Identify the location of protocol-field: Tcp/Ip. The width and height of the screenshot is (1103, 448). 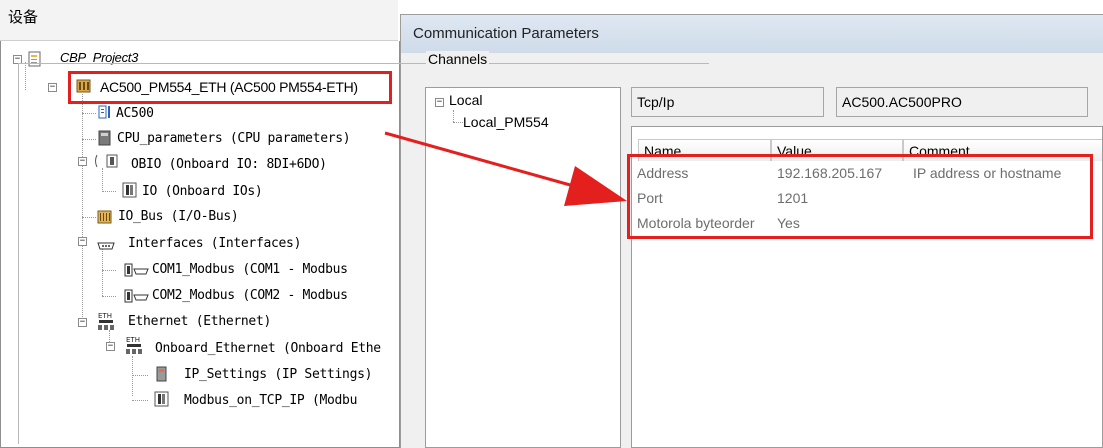
(727, 102).